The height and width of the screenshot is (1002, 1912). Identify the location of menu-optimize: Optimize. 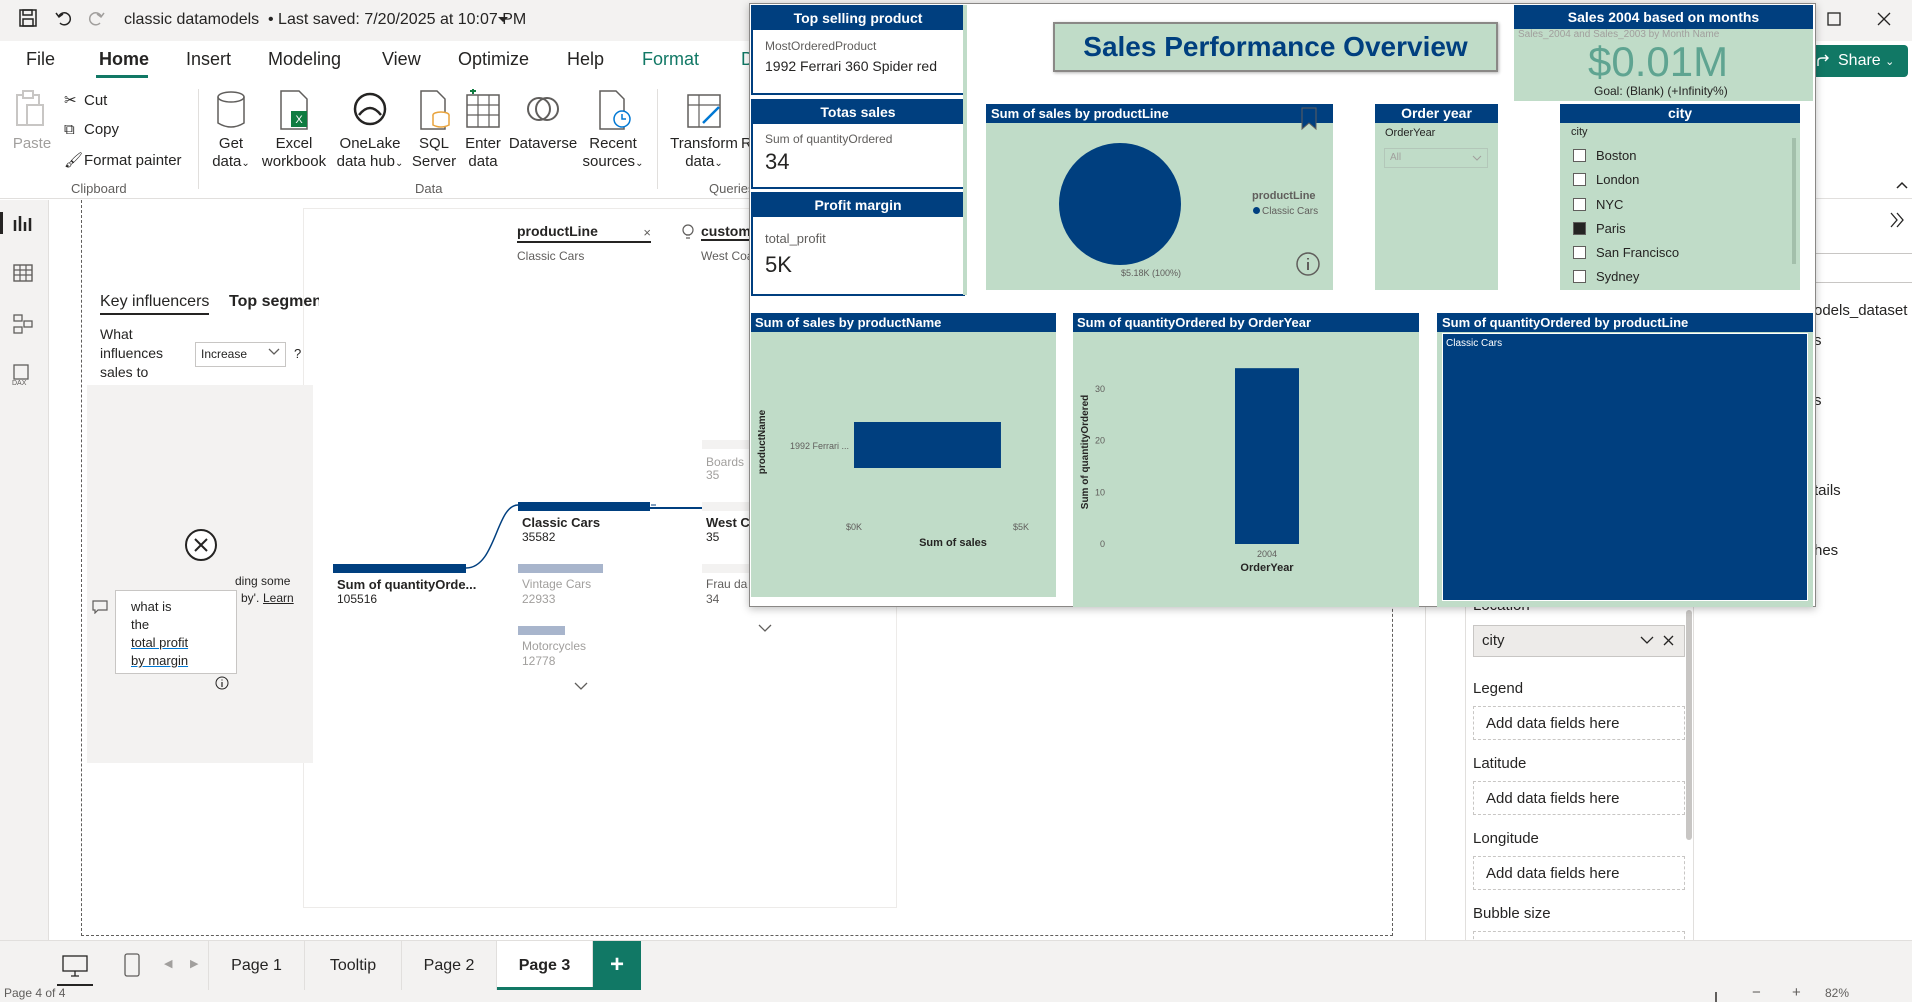
(493, 59).